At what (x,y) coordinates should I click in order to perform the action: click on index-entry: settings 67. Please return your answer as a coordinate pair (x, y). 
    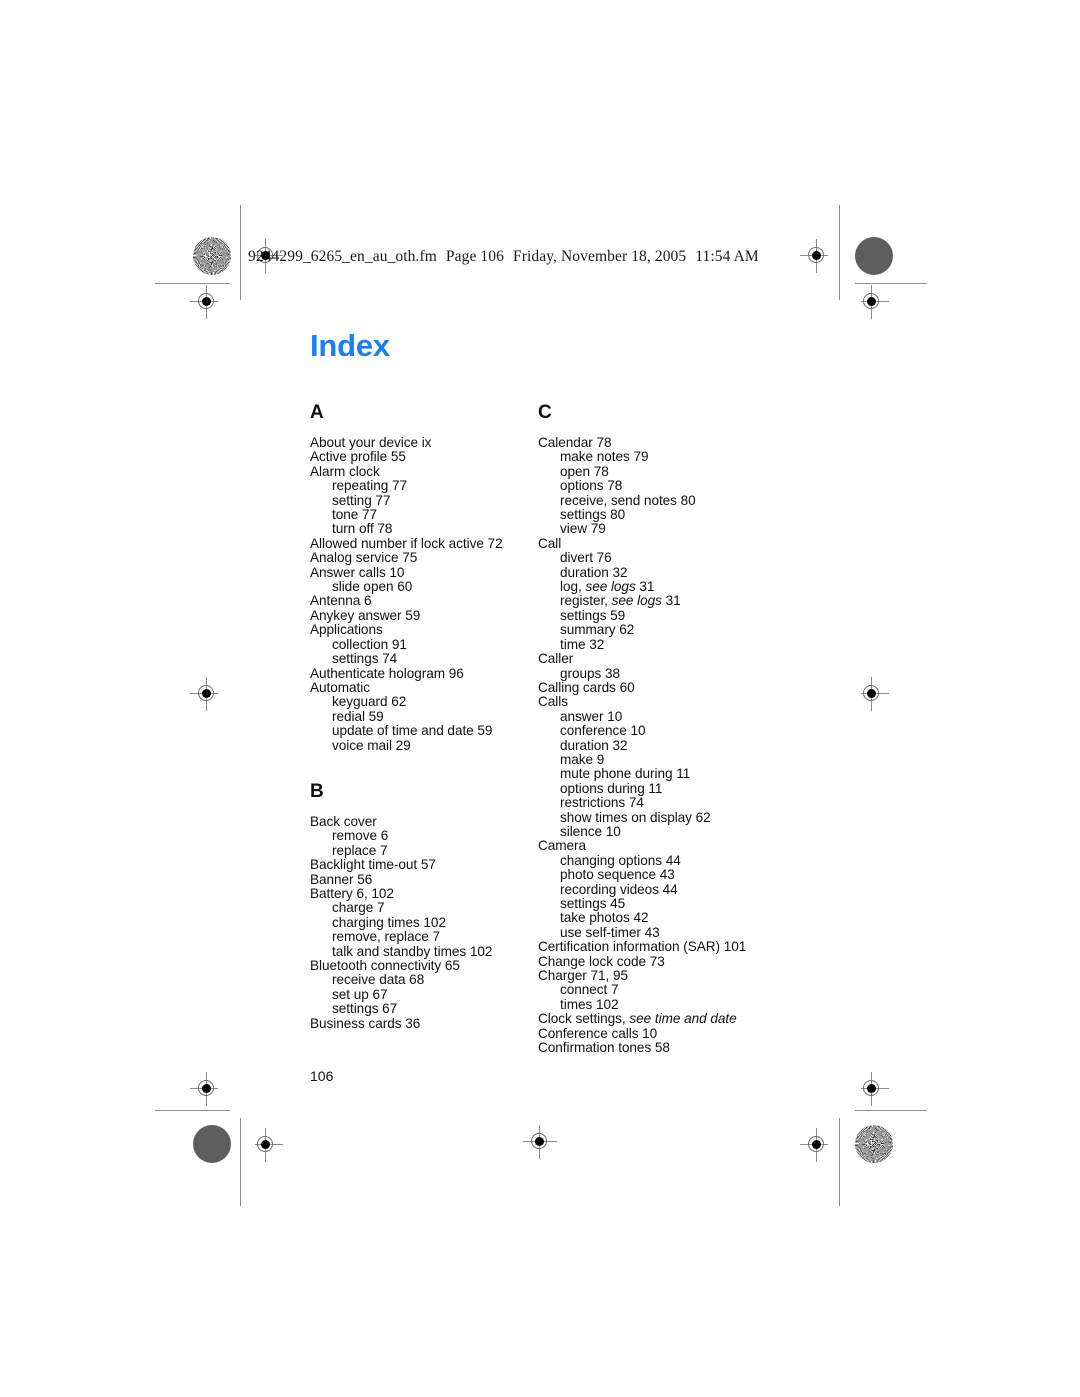
    Looking at the image, I should click on (424, 1008).